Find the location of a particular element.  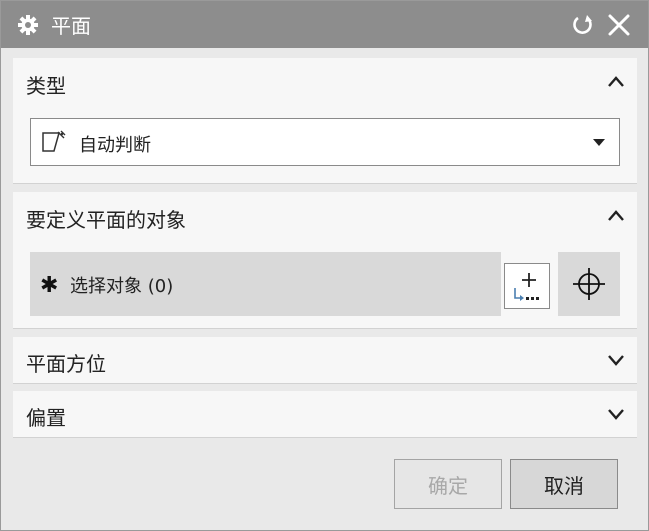

select-objects-field: ✱ 选择对象 (0) is located at coordinates (265, 284).